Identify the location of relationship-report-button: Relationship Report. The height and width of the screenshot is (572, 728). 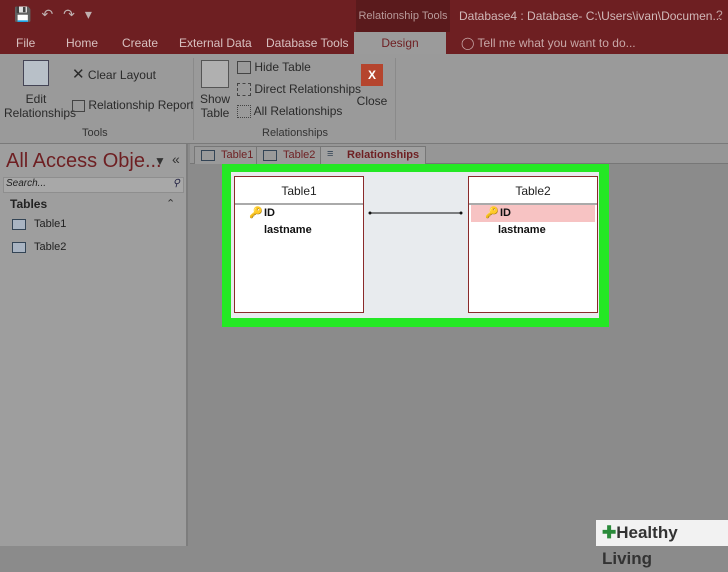
(133, 105).